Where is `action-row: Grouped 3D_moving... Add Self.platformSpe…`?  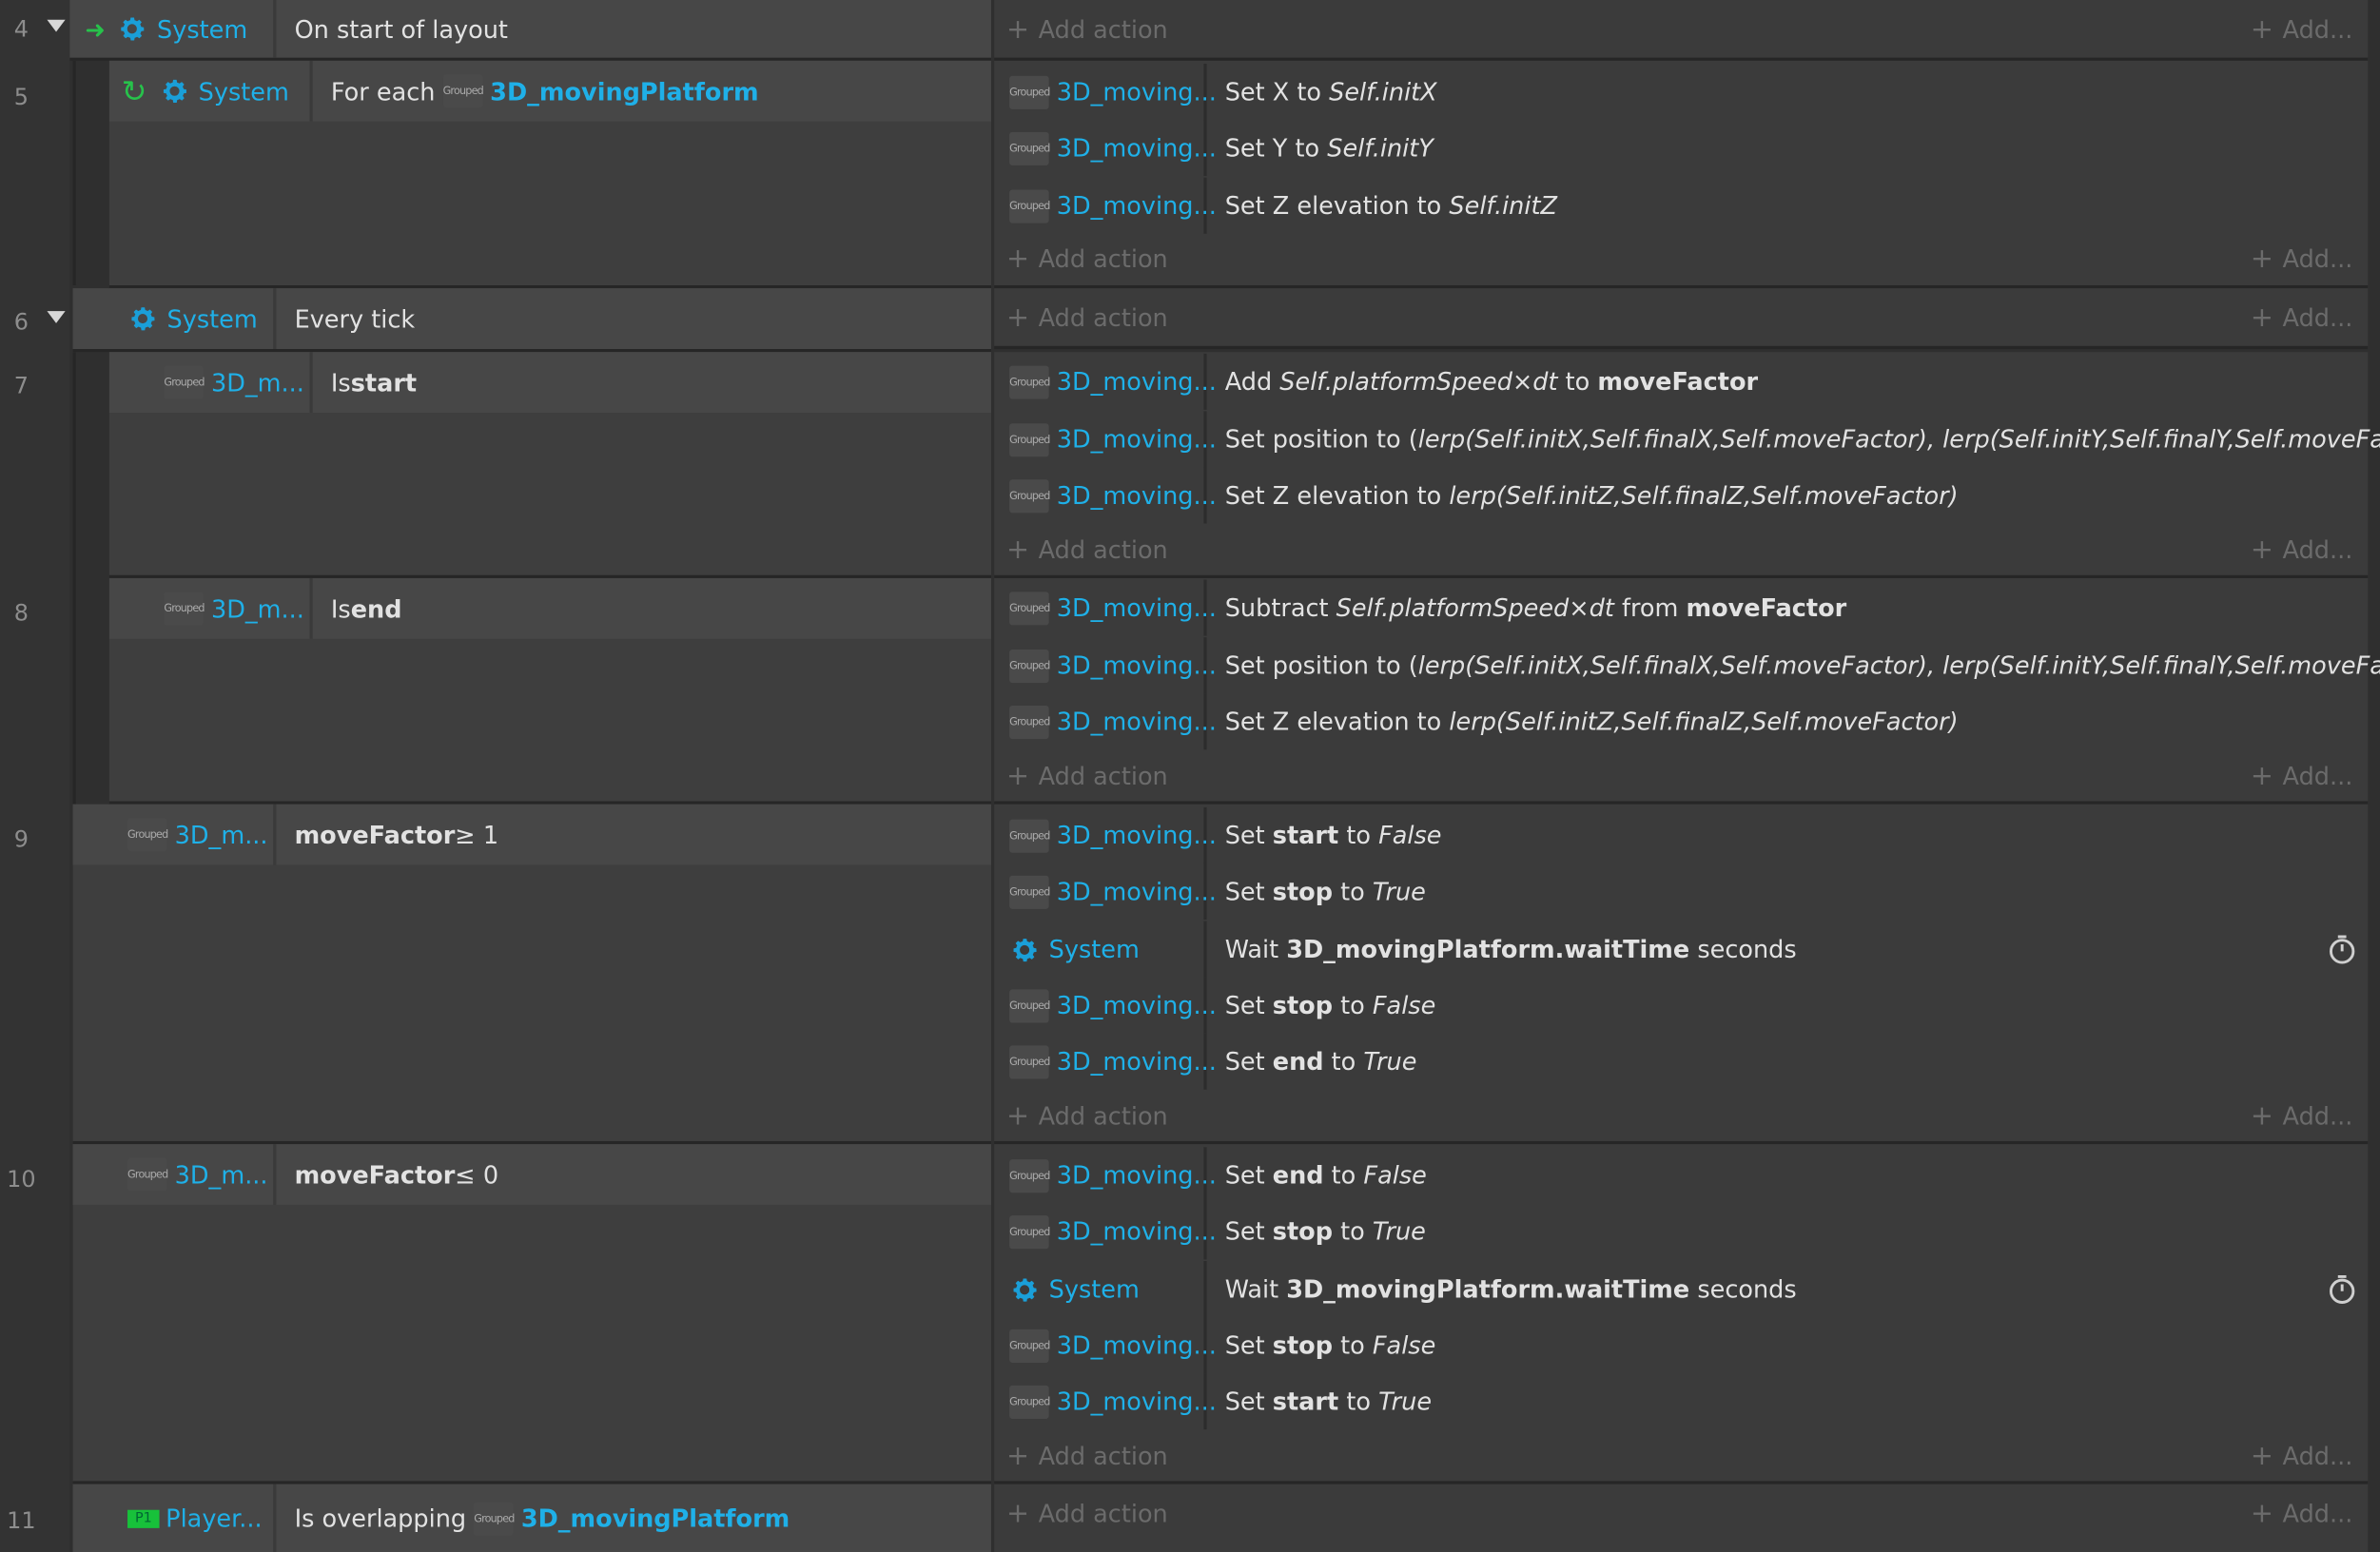
action-row: Grouped 3D_moving... Add Self.platformSpe… is located at coordinates (1681, 381).